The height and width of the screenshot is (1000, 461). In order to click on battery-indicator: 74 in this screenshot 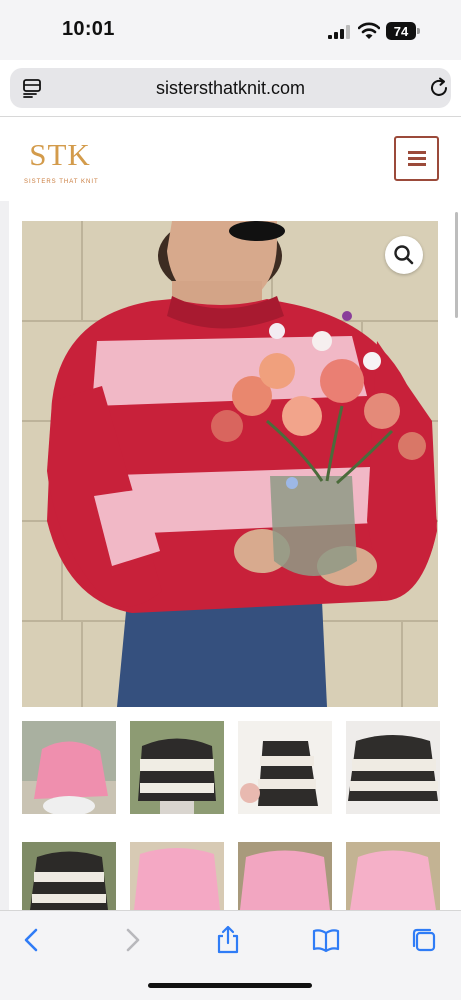, I will do `click(403, 31)`.